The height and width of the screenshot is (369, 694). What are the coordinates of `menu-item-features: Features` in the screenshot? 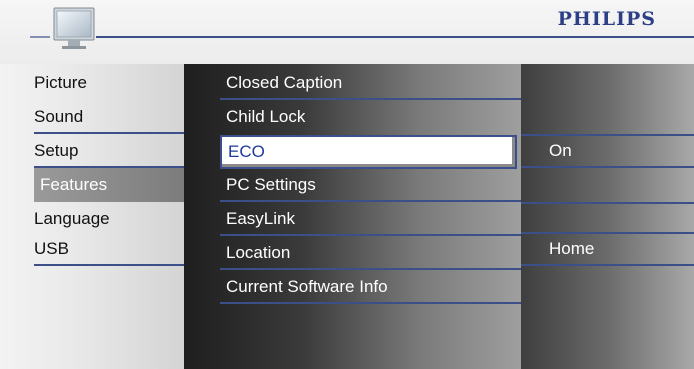 It's located at (109, 185).